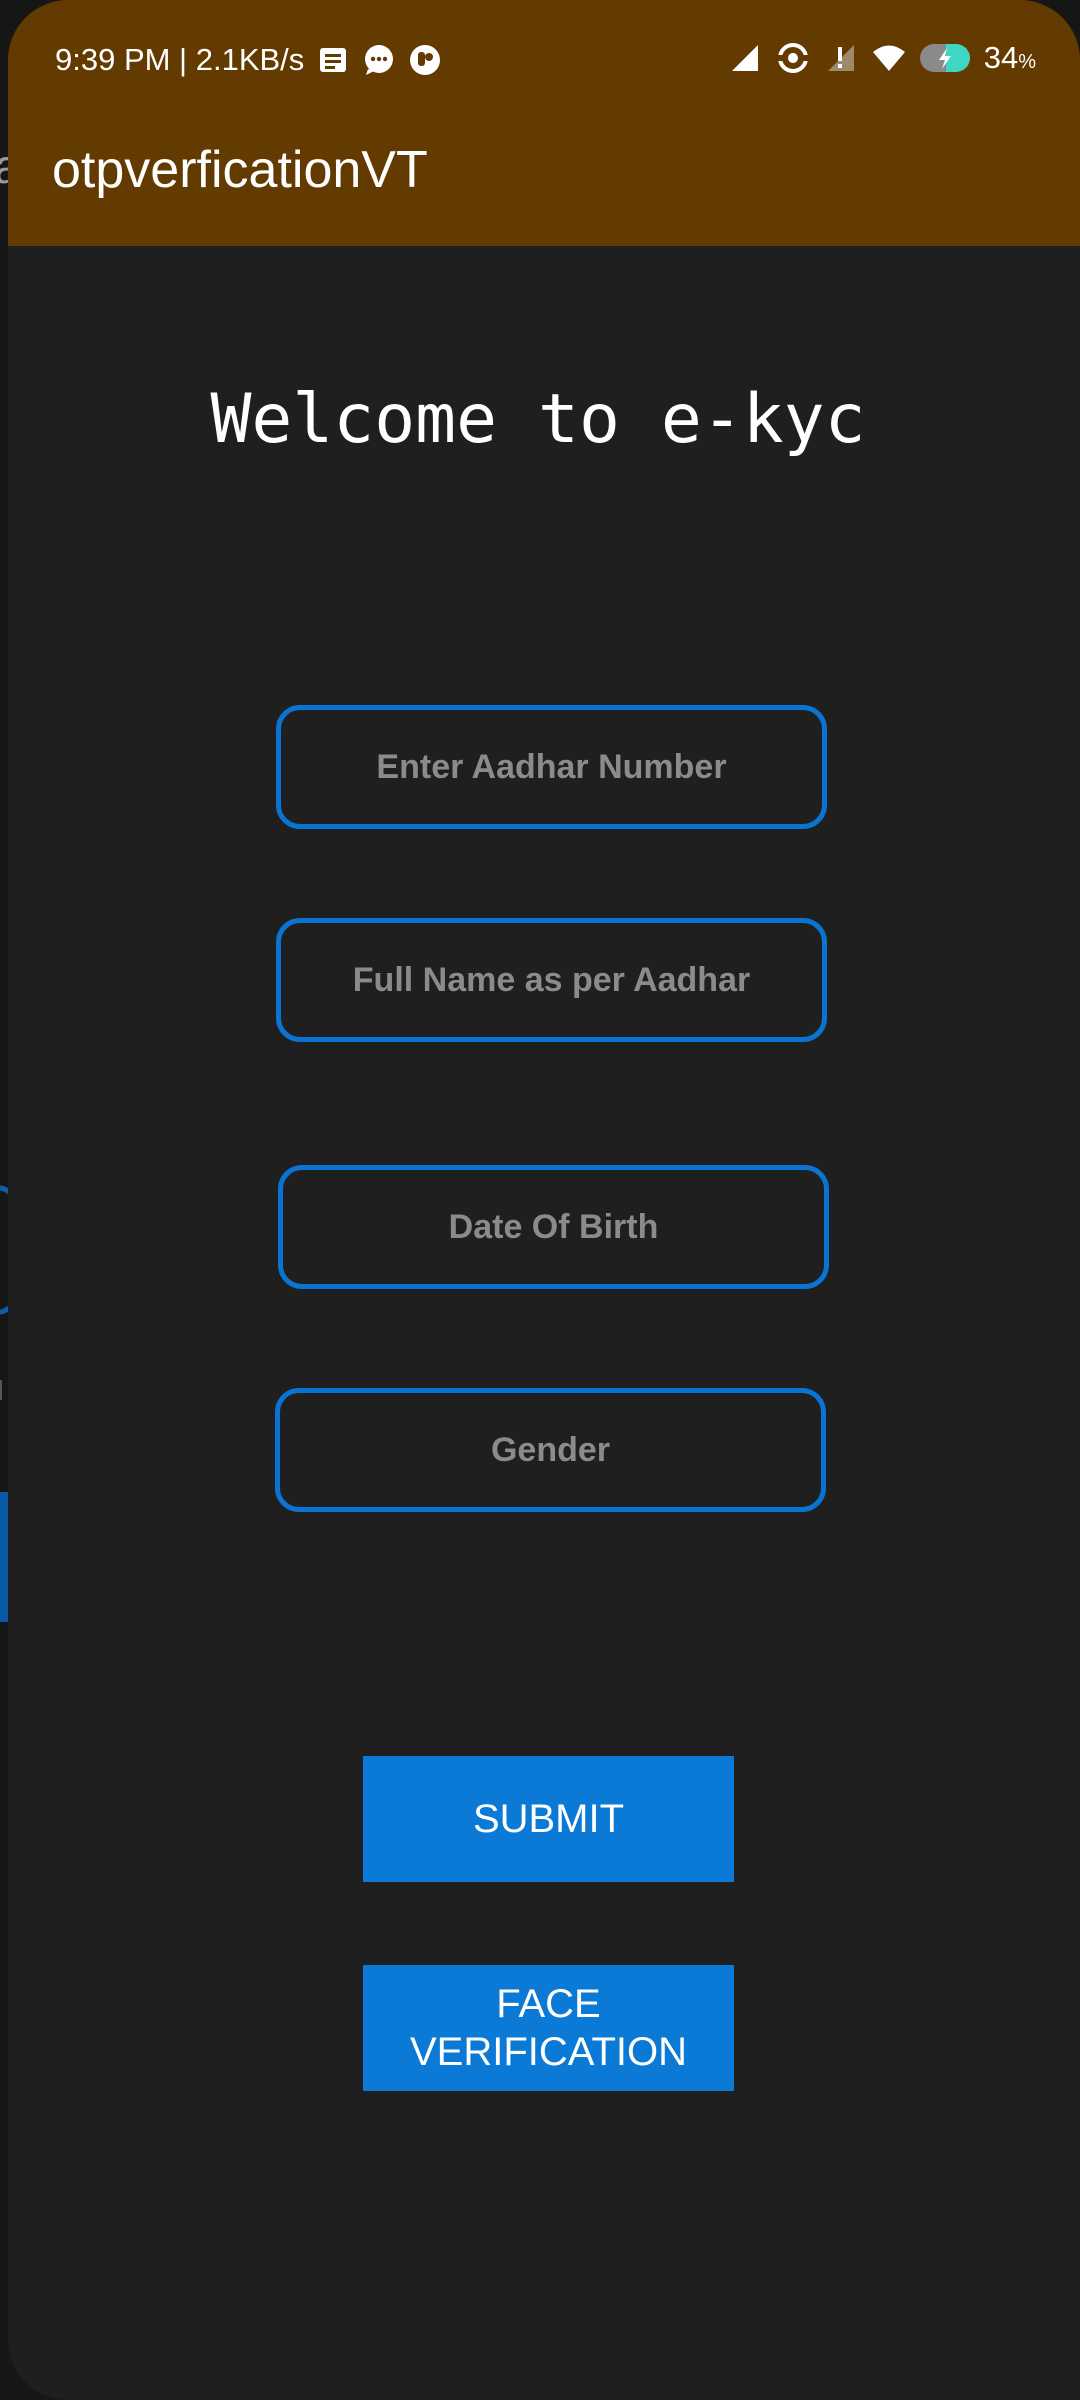 The image size is (1080, 2400). Describe the element at coordinates (379, 60) in the screenshot. I see `chat-bubble-icon` at that location.